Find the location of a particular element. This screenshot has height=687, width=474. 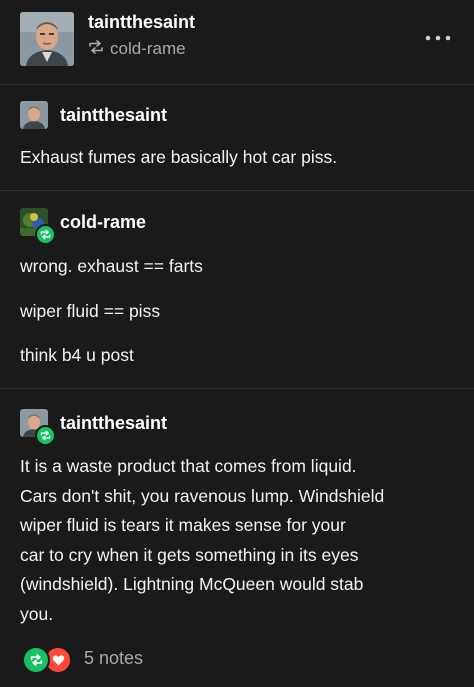

post-text-line: you. is located at coordinates (37, 613).